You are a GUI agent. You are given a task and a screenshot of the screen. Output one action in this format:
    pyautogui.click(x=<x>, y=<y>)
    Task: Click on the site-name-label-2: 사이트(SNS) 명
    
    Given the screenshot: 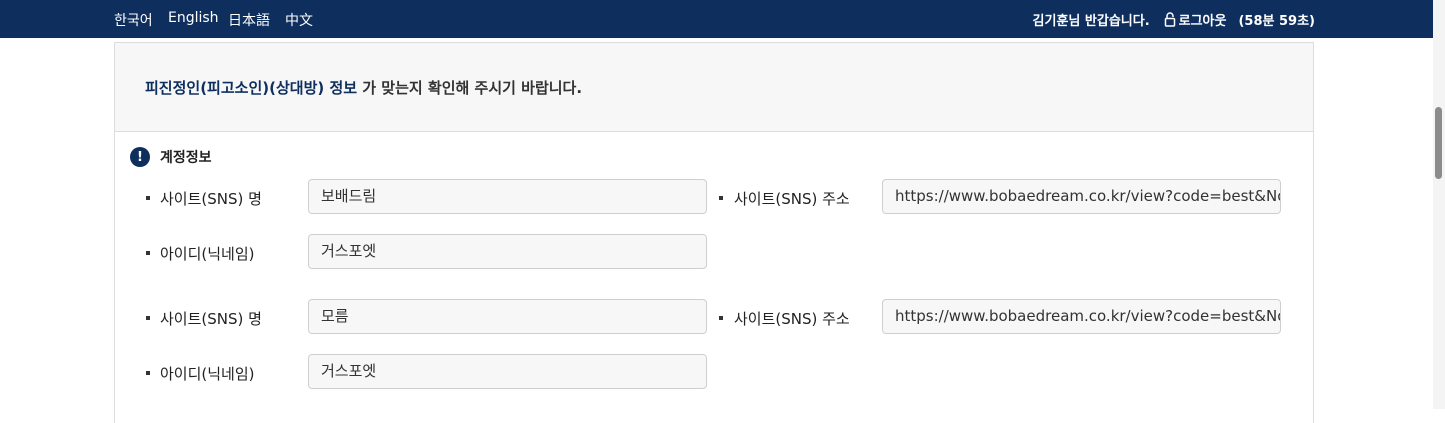 What is the action you would take?
    pyautogui.click(x=211, y=319)
    